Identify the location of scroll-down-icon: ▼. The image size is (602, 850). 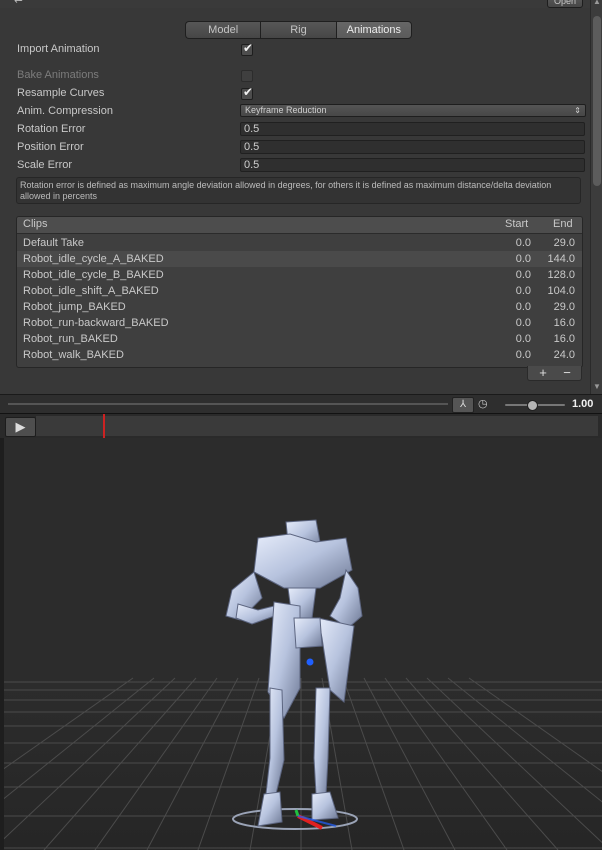
(597, 386).